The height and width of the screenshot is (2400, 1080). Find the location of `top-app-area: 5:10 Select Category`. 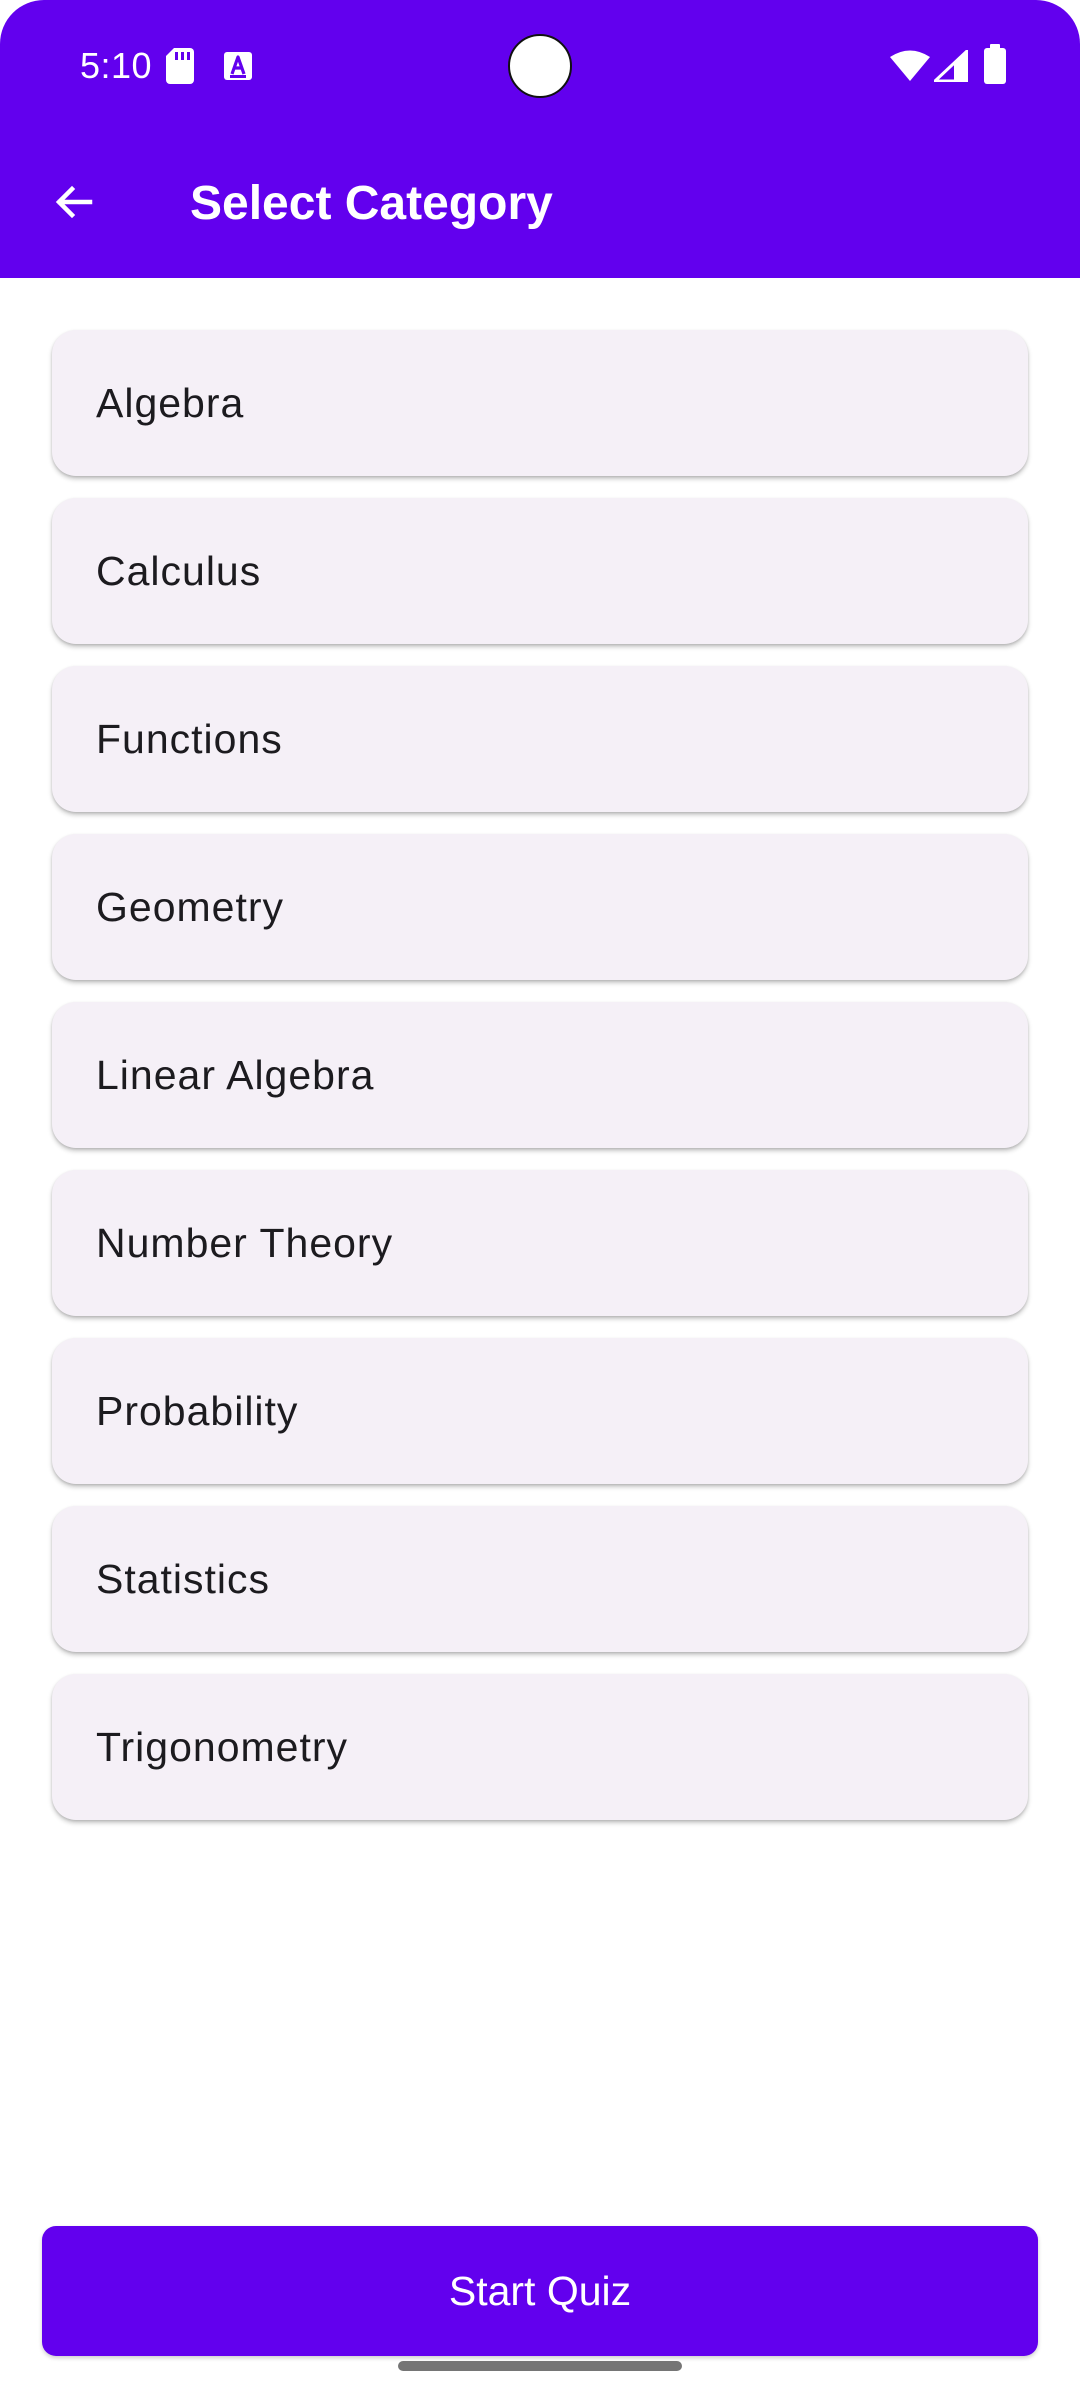

top-app-area: 5:10 Select Category is located at coordinates (540, 139).